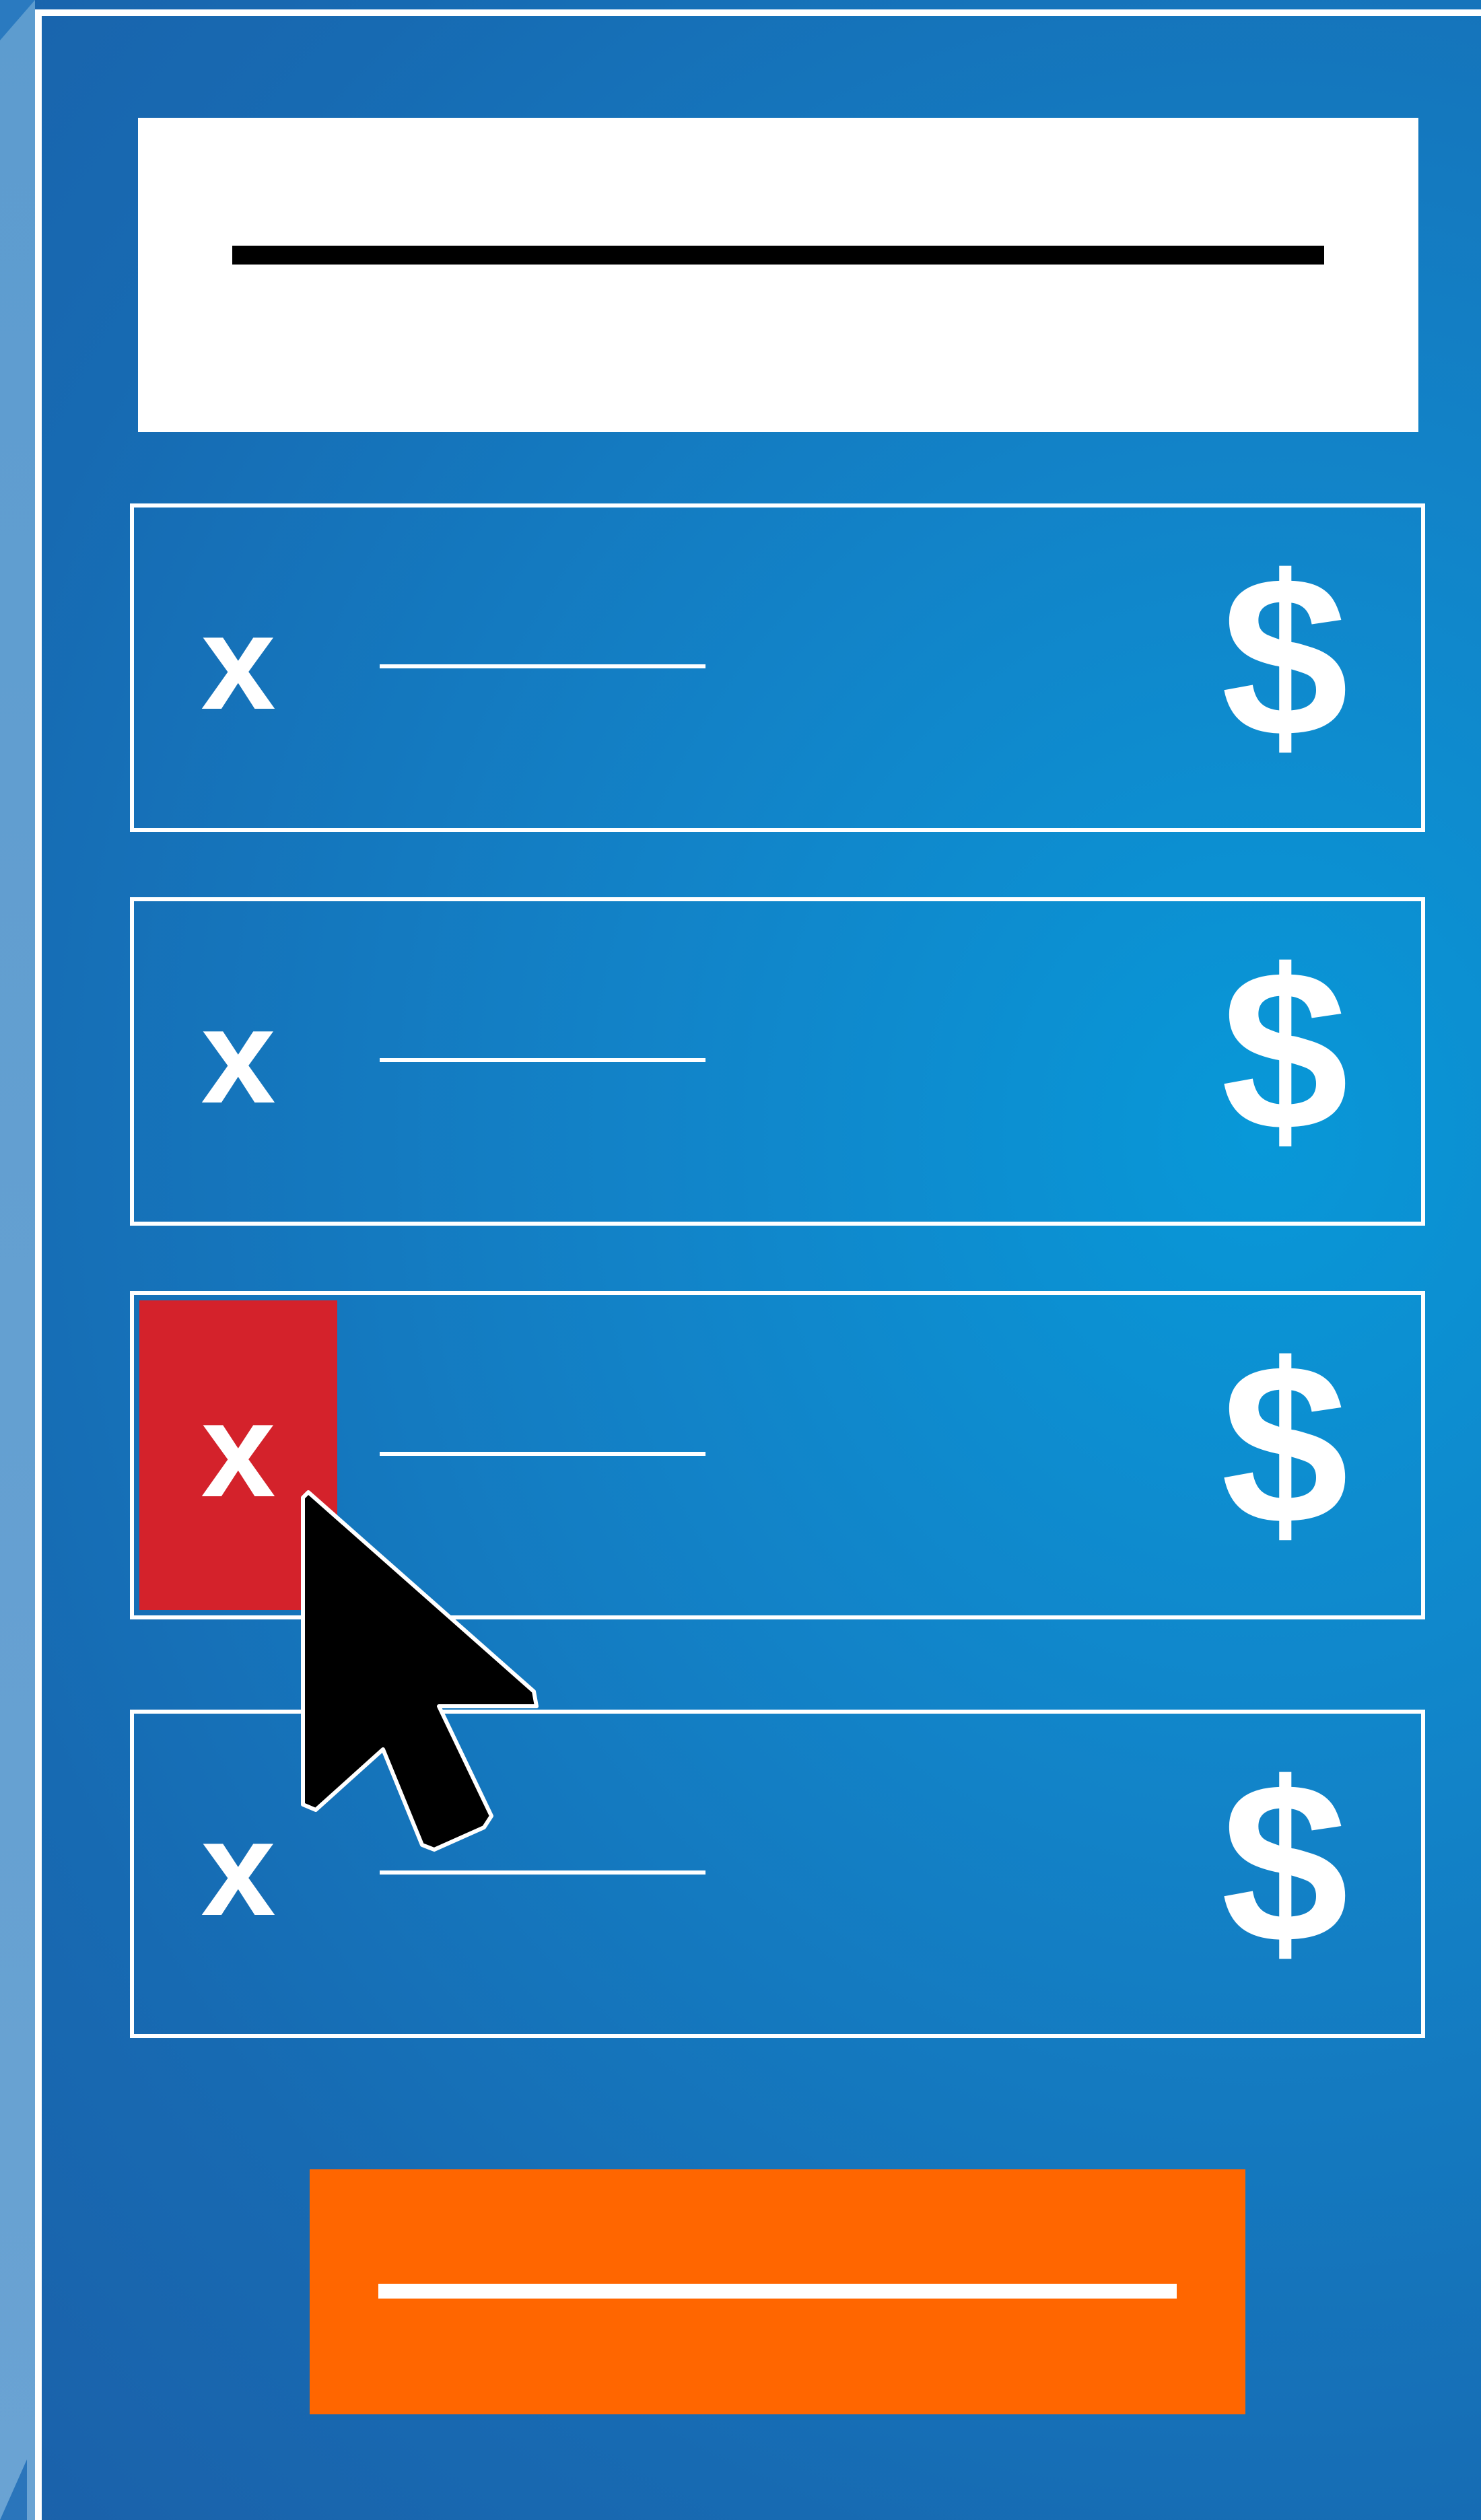 This screenshot has height=2520, width=1481. I want to click on checkout-button, so click(777, 2292).